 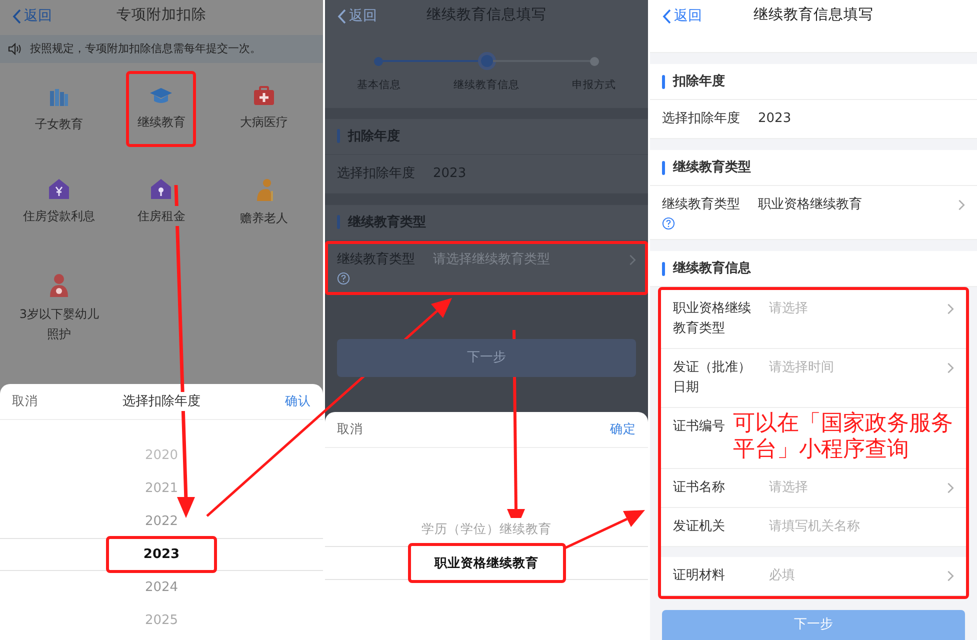 I want to click on category-label: 住房租金, so click(x=161, y=216).